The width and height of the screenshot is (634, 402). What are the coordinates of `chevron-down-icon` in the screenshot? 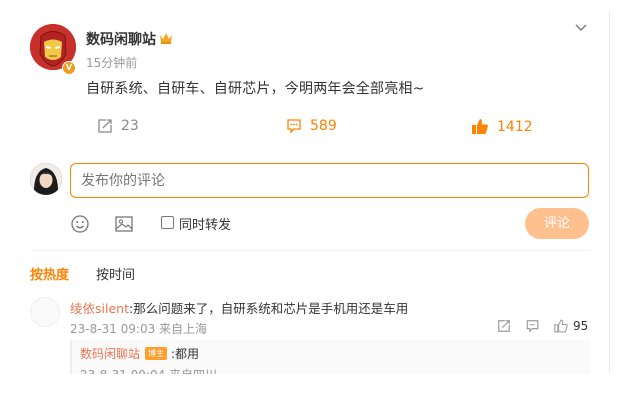 It's located at (581, 28).